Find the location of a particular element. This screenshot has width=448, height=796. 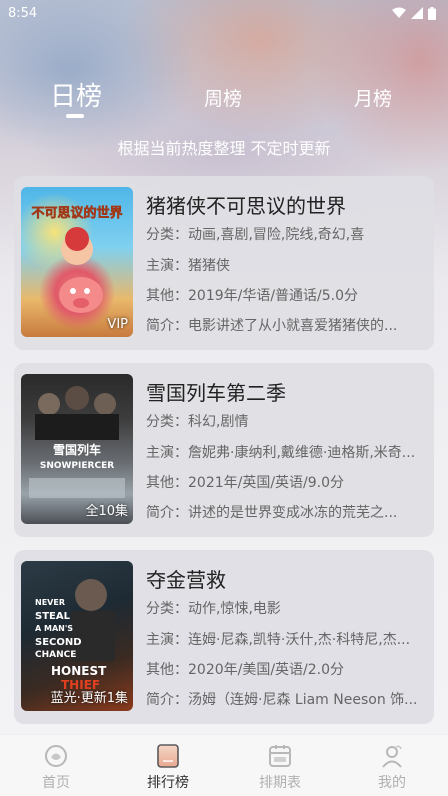

wifi-icon is located at coordinates (399, 12).